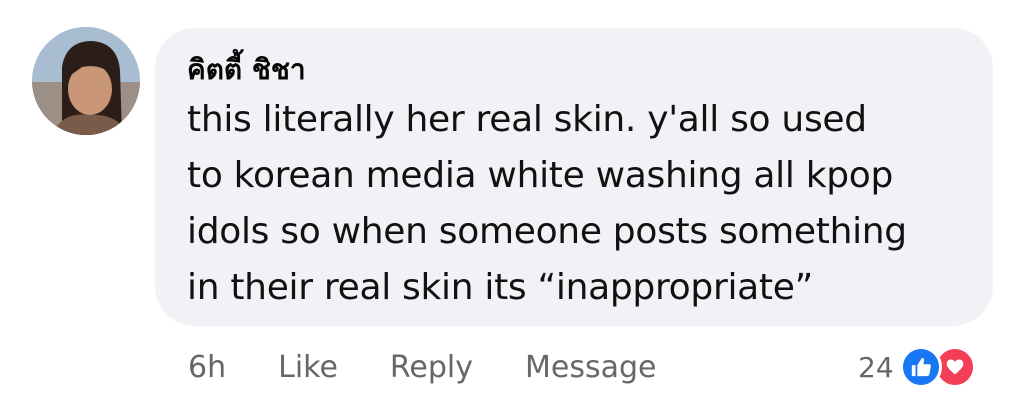  Describe the element at coordinates (207, 367) in the screenshot. I see `comment-timestamp: 6h` at that location.